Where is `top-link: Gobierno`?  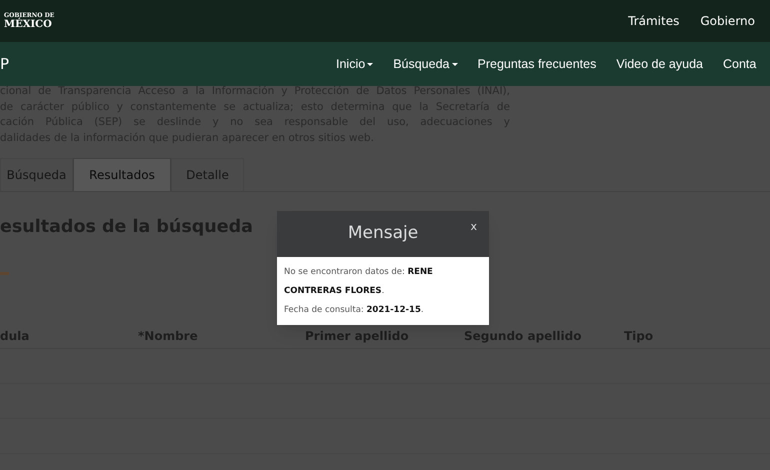 top-link: Gobierno is located at coordinates (727, 21).